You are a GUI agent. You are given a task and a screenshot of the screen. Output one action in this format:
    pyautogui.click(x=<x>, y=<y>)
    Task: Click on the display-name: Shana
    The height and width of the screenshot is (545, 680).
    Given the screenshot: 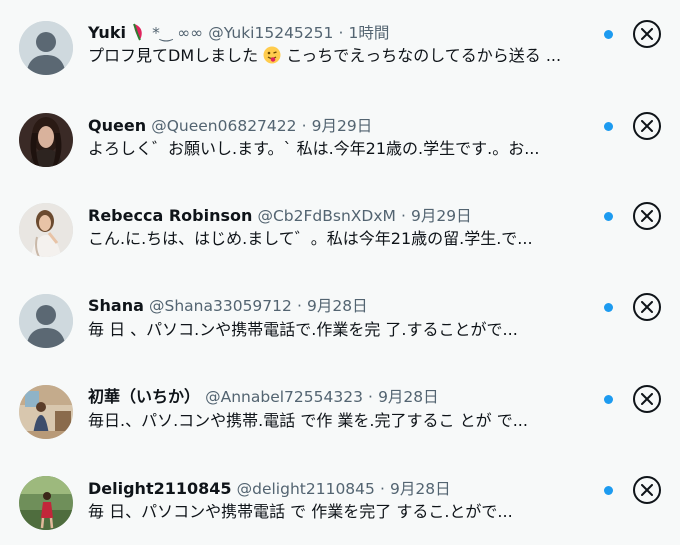 What is the action you would take?
    pyautogui.click(x=116, y=305)
    